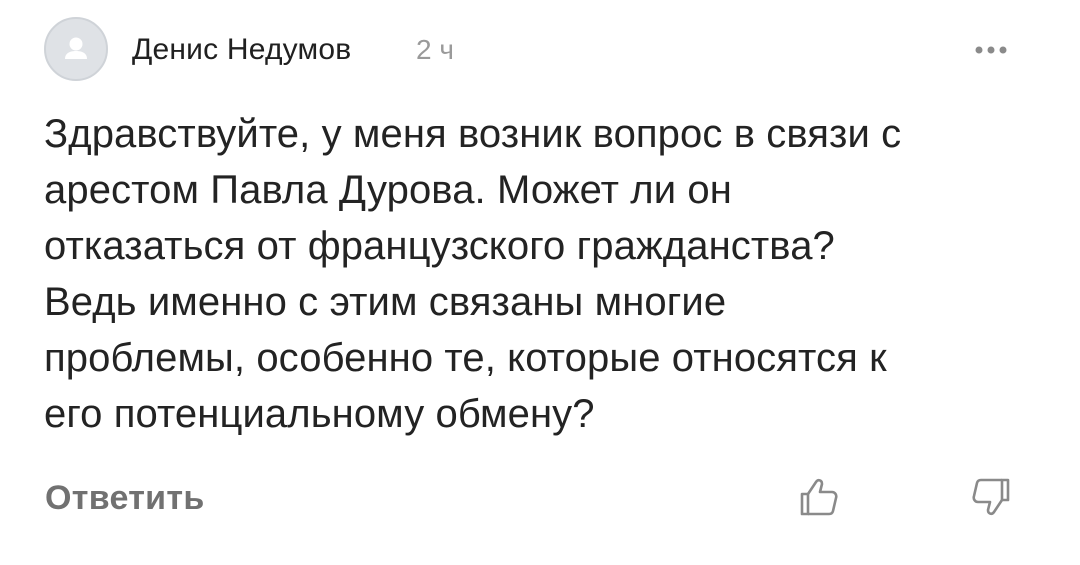 This screenshot has width=1080, height=565. I want to click on reply-button: Ответить, so click(125, 498).